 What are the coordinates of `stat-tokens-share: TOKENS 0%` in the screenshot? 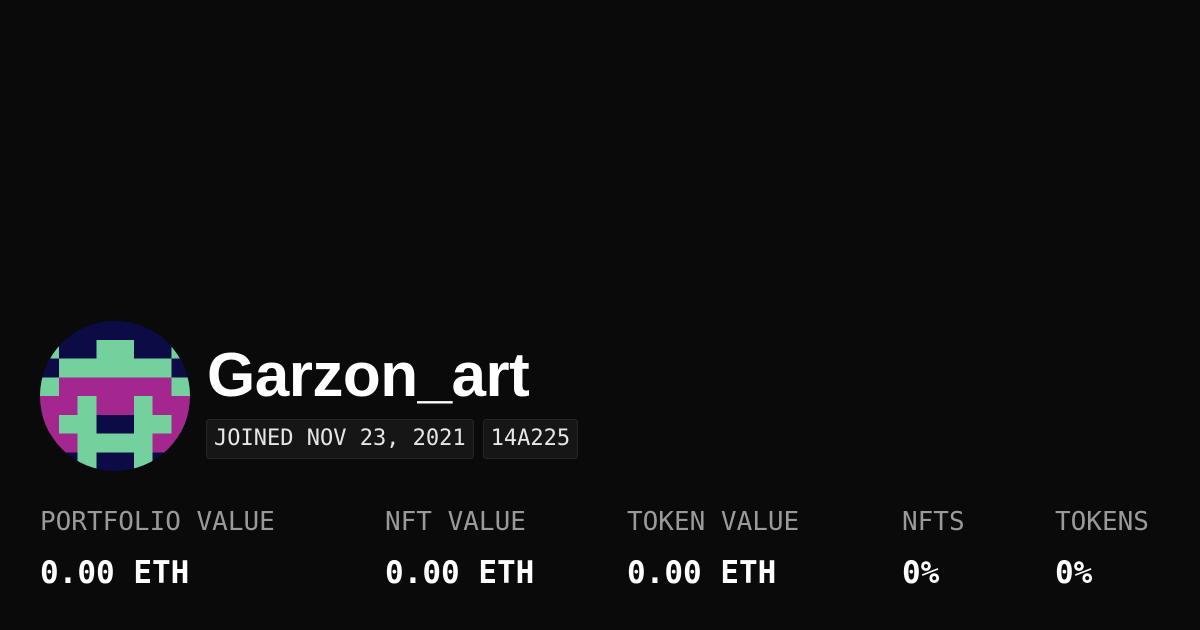 It's located at (1102, 549).